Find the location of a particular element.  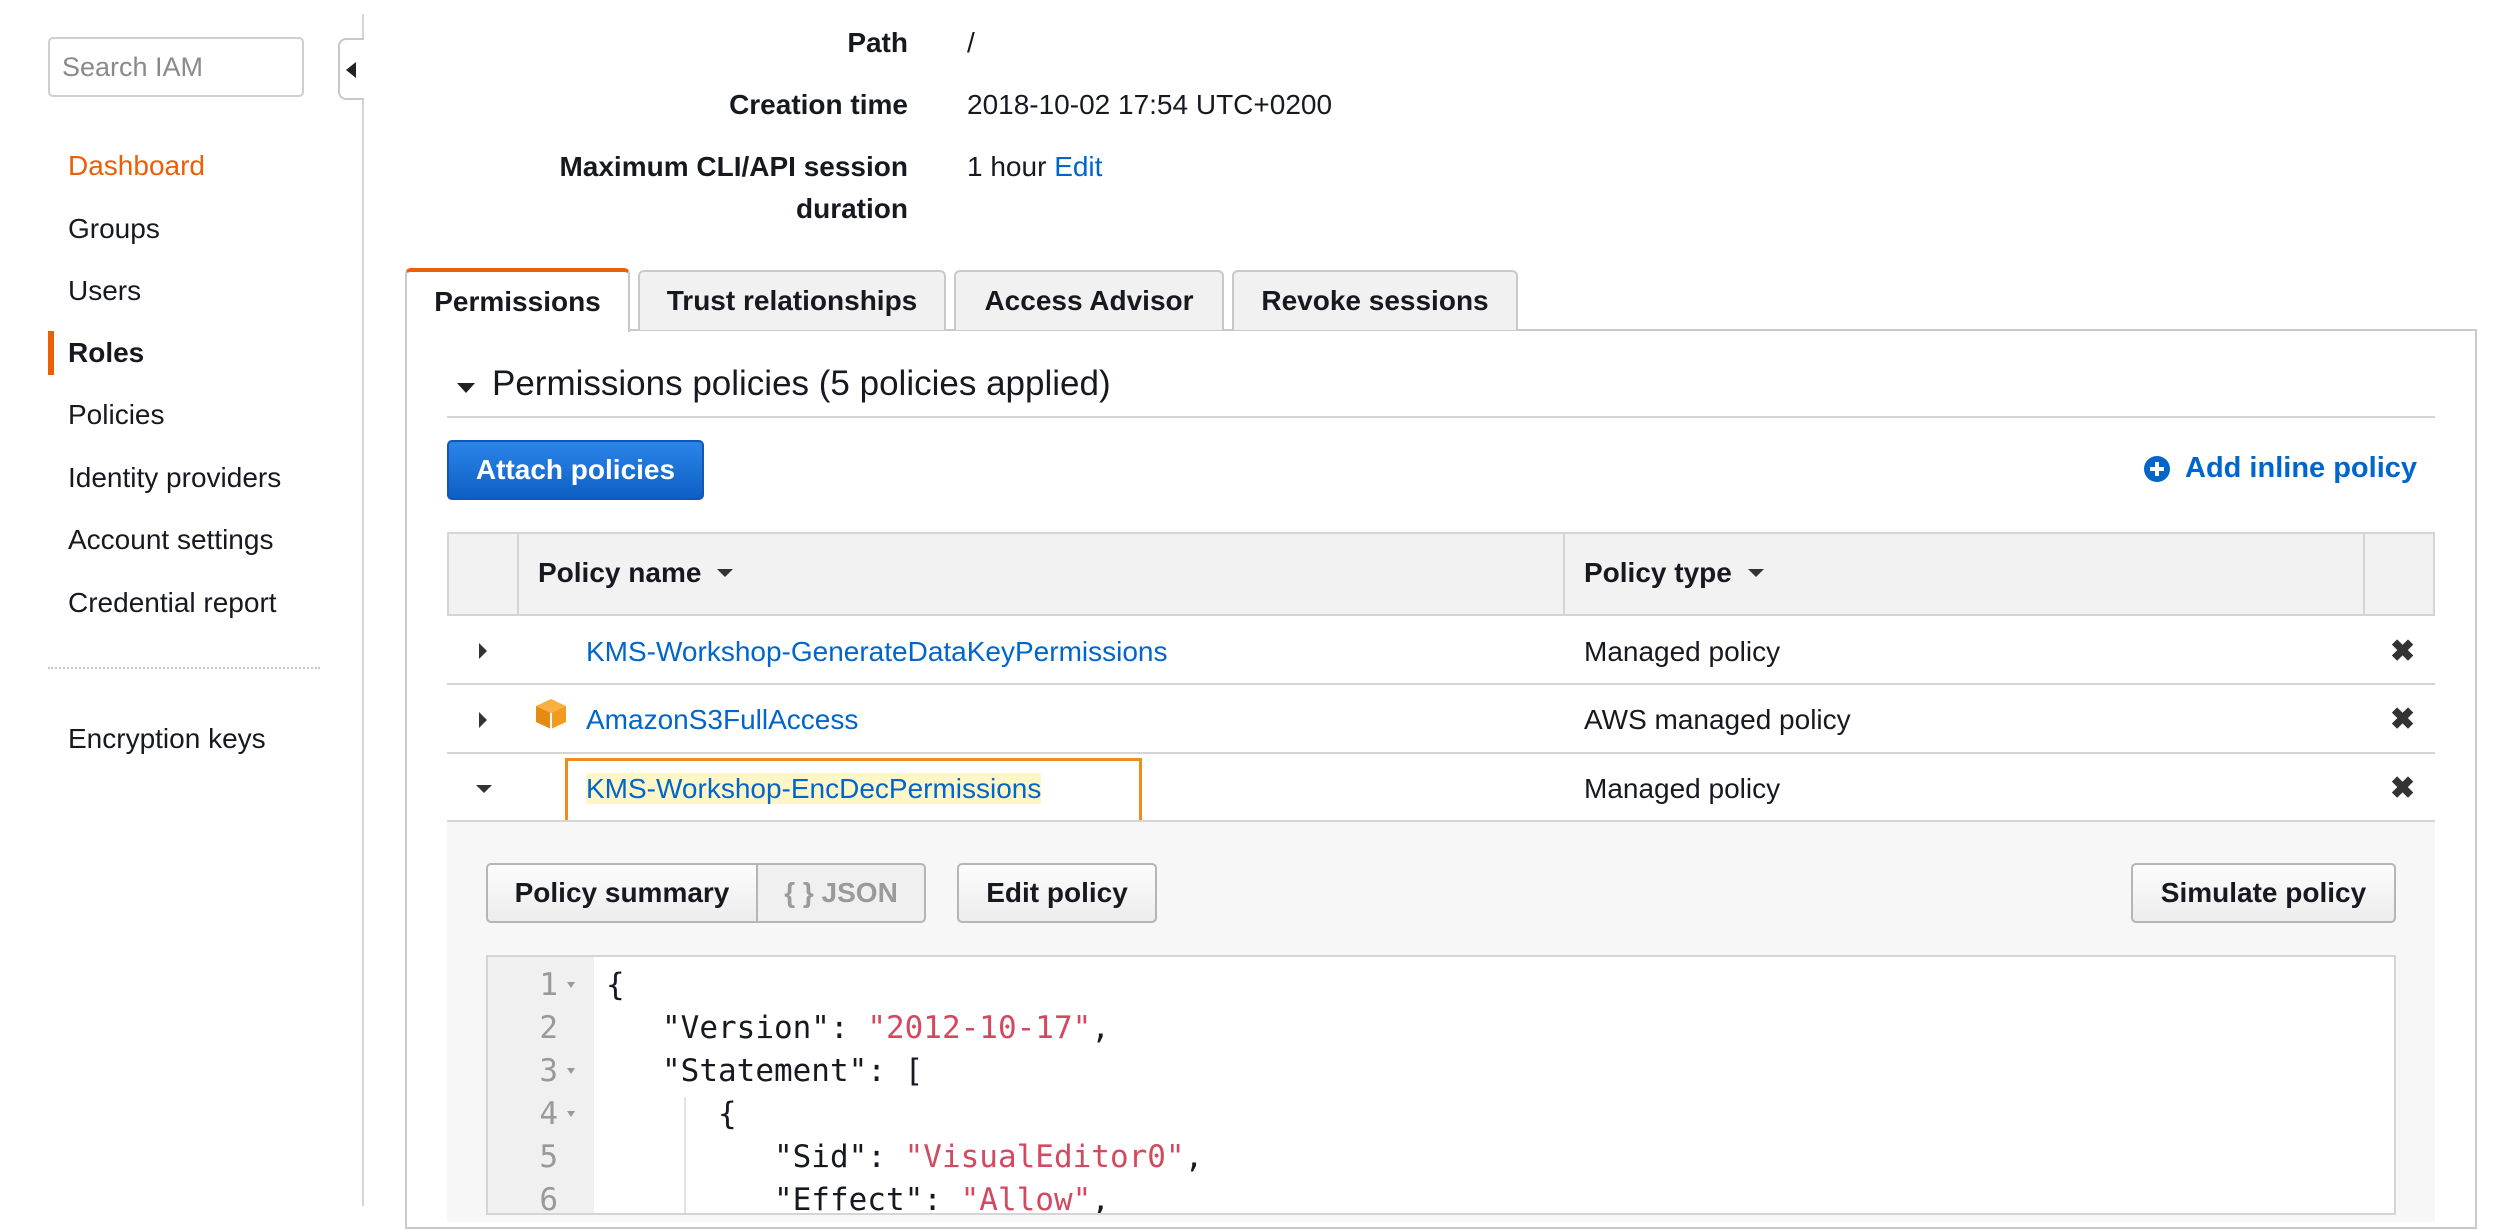

code-line-6: "Effect": "Allow", is located at coordinates (858, 1198).